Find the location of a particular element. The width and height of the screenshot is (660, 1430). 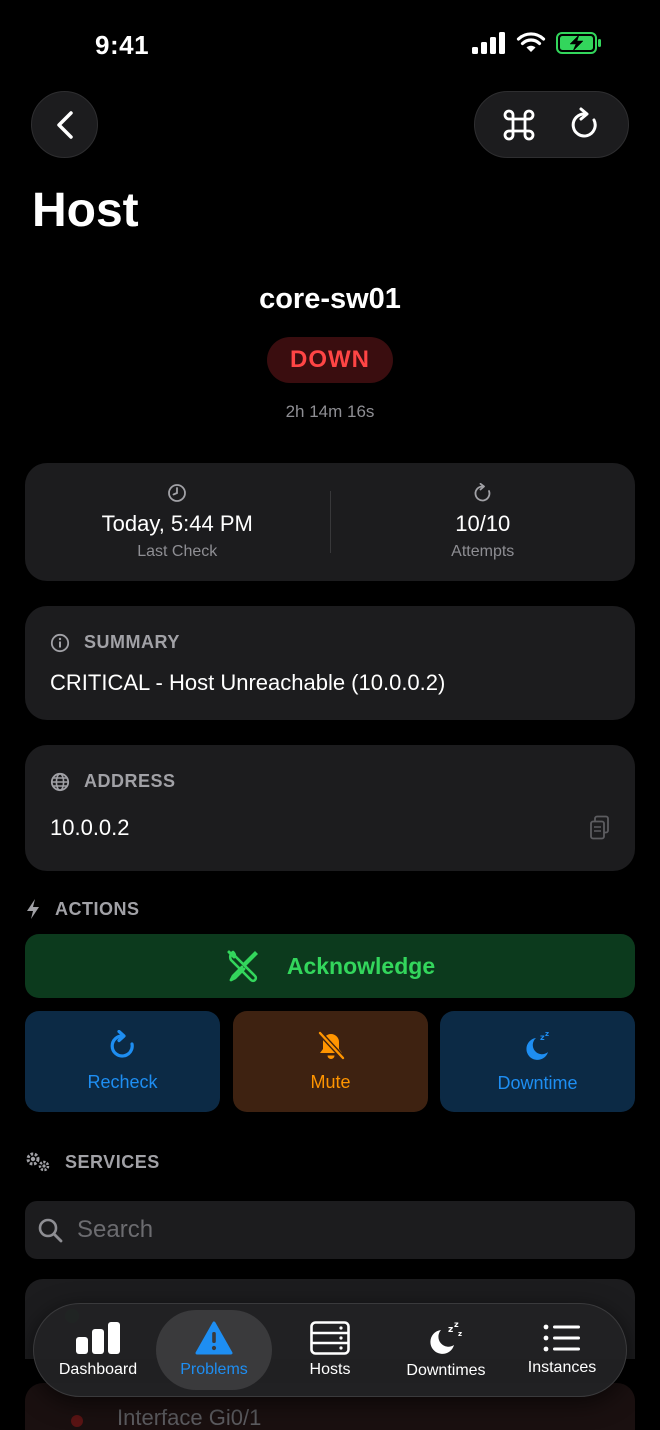

tab-label: Downtimes is located at coordinates (446, 1370).